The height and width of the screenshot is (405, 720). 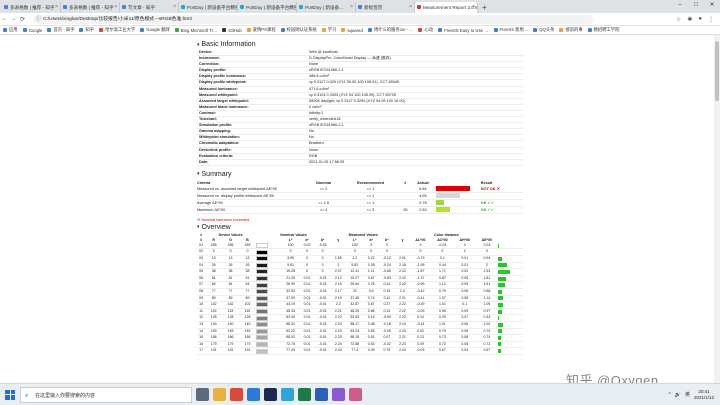 I want to click on windows-start-icon, so click(x=10, y=395).